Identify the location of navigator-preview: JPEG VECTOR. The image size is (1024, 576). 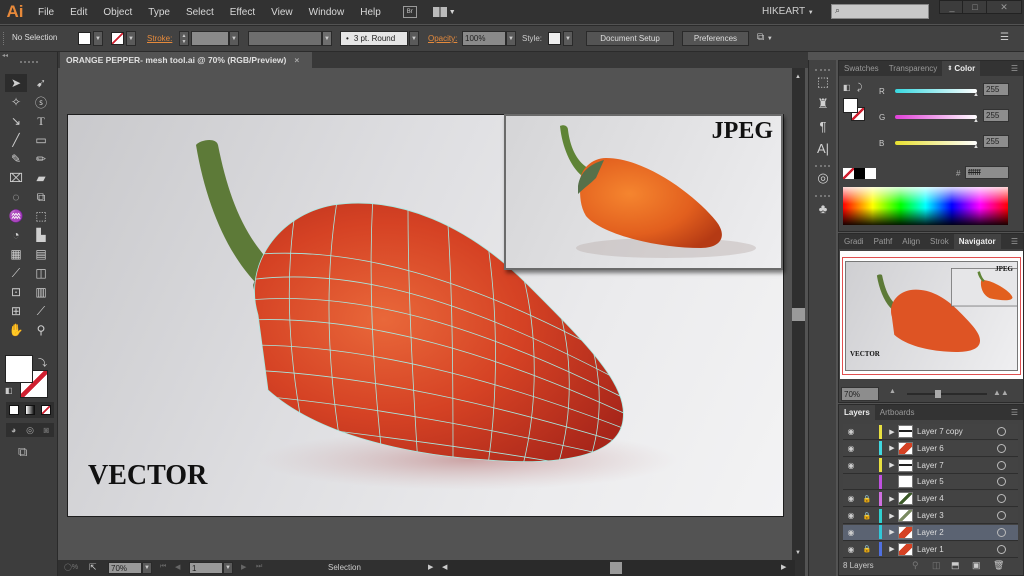
(931, 315).